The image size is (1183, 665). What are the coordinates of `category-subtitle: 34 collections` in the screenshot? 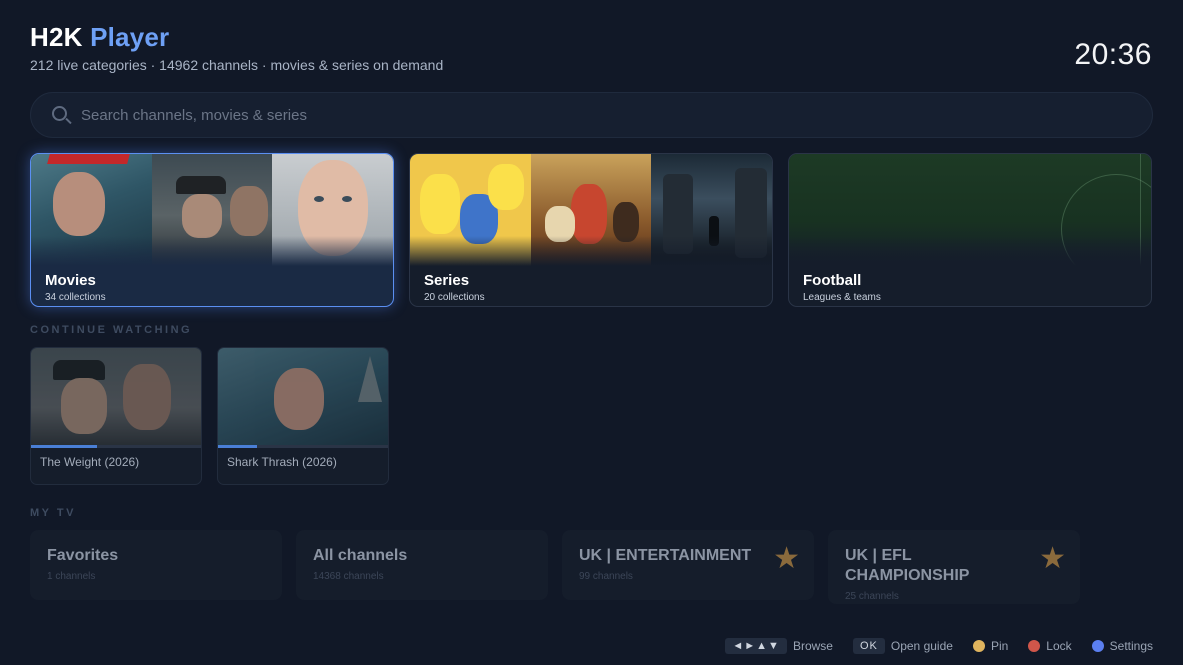 It's located at (75, 297).